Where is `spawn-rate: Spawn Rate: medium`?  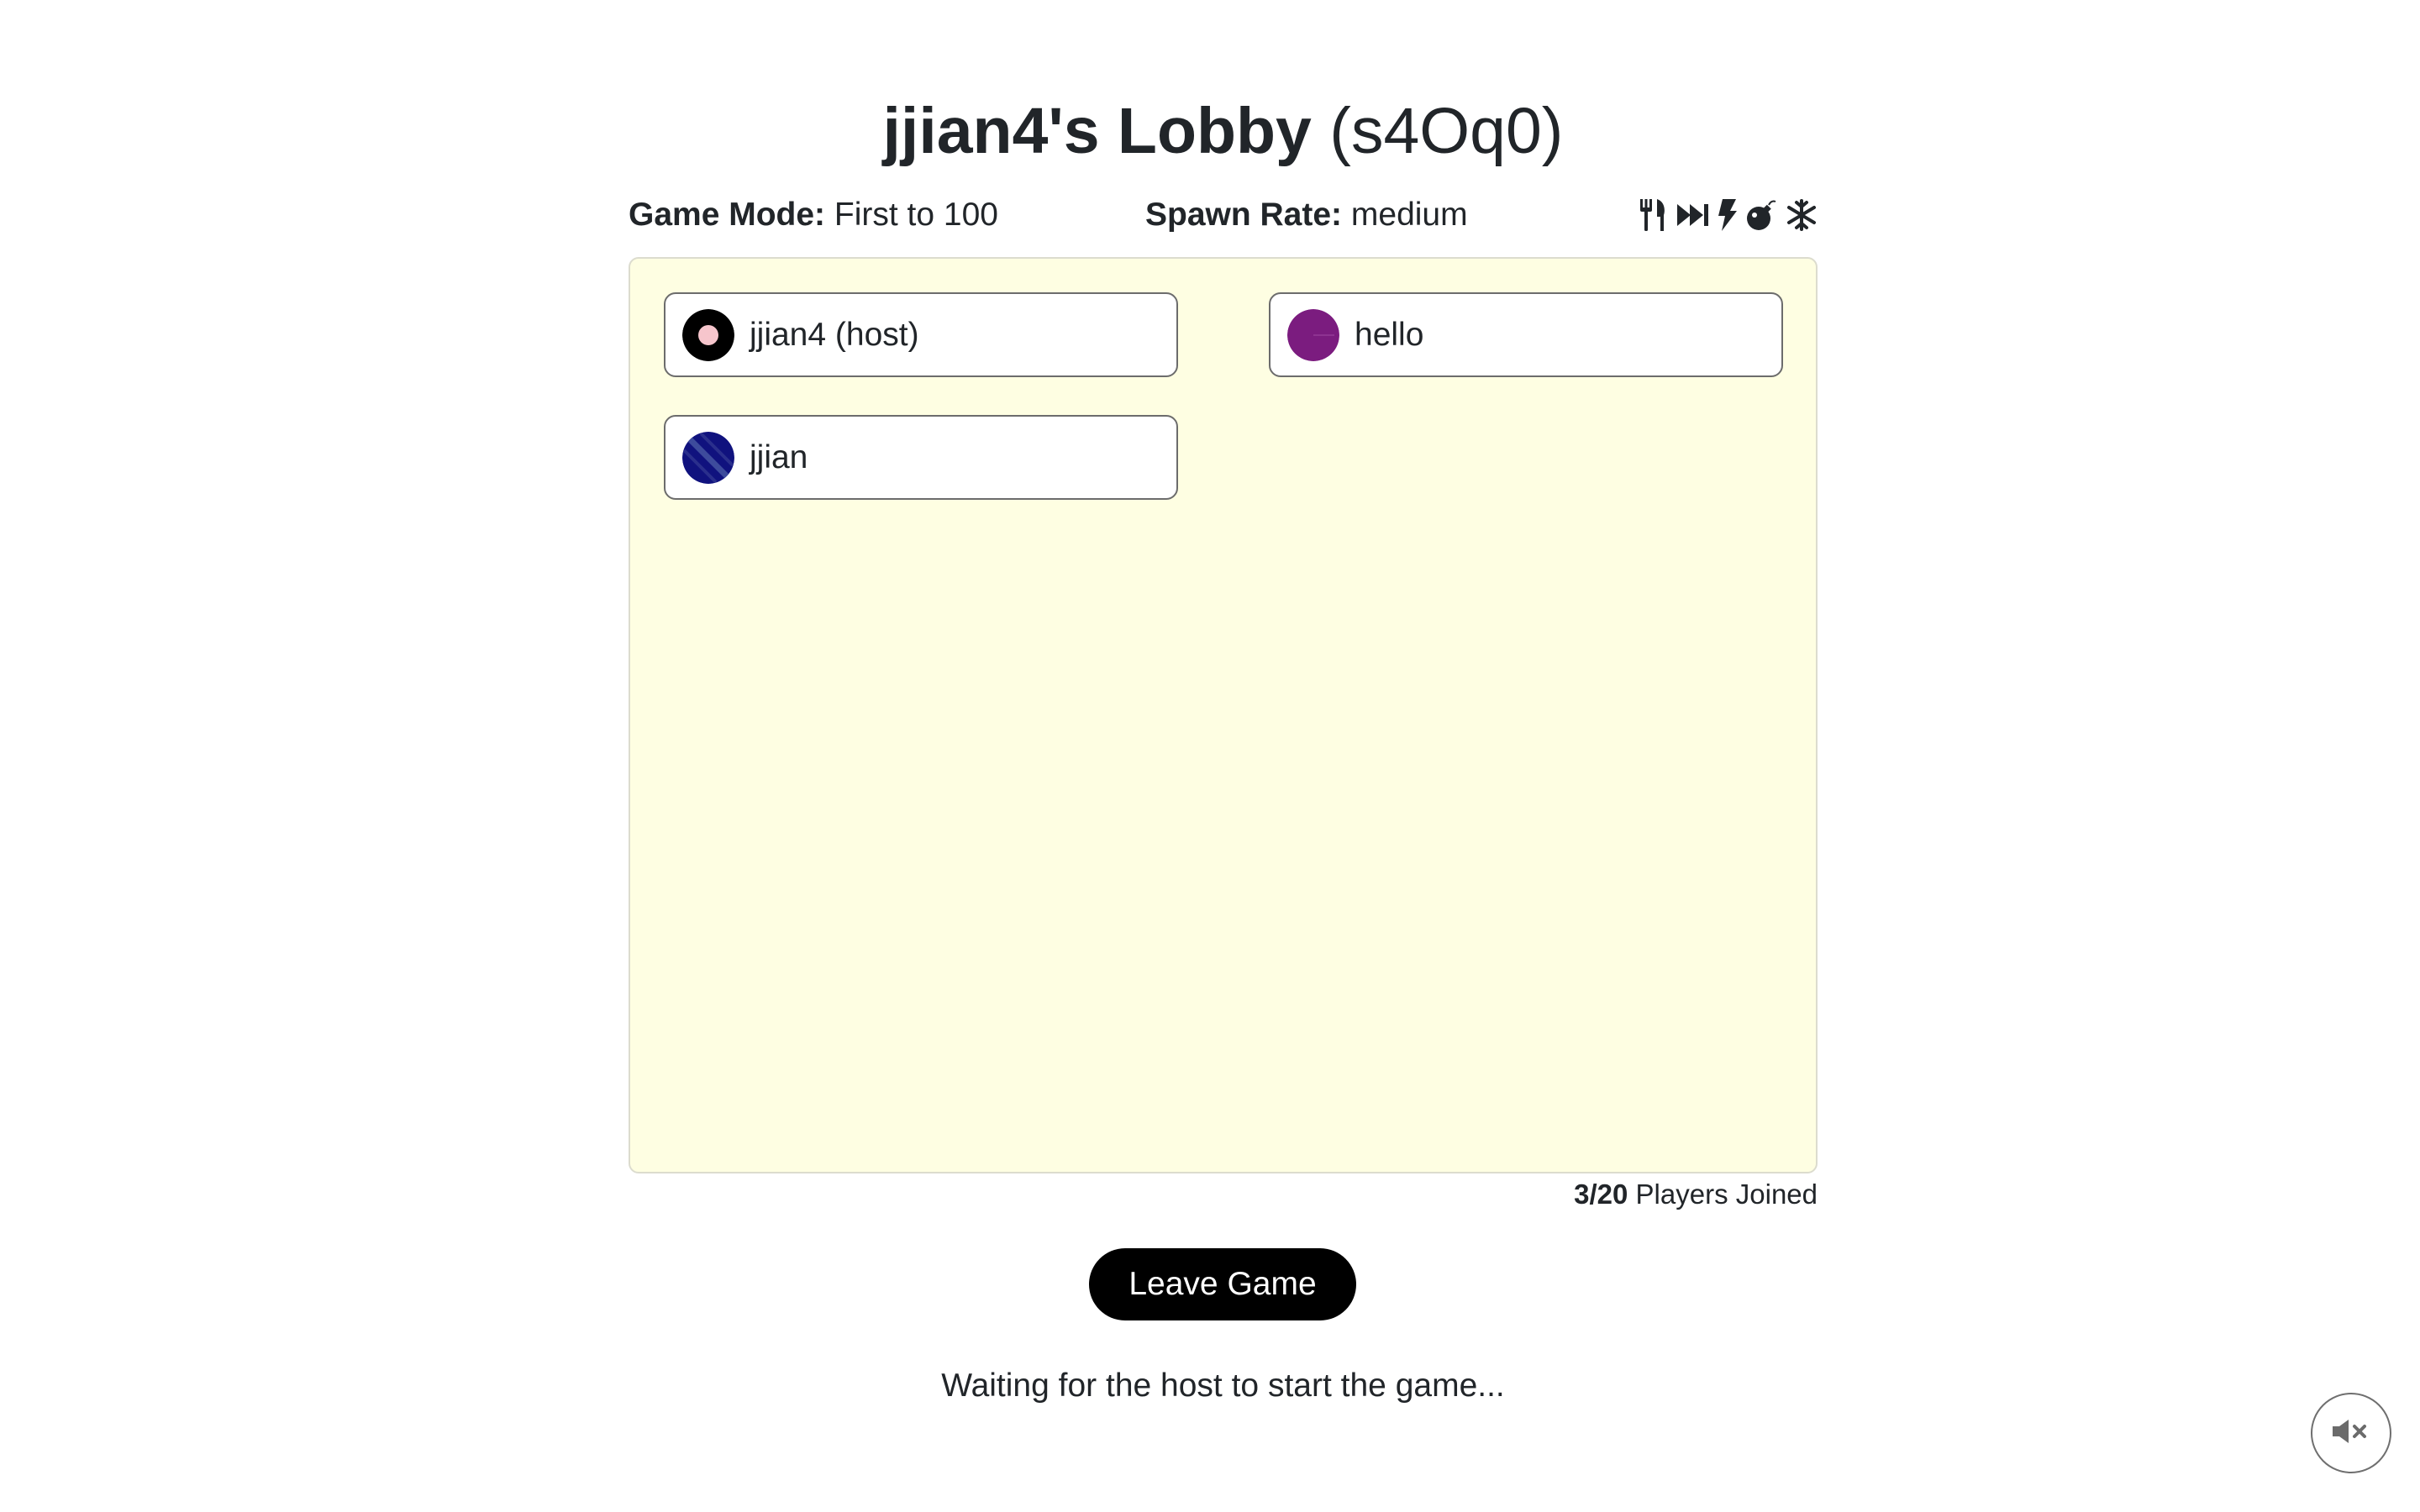 spawn-rate: Spawn Rate: medium is located at coordinates (1306, 215).